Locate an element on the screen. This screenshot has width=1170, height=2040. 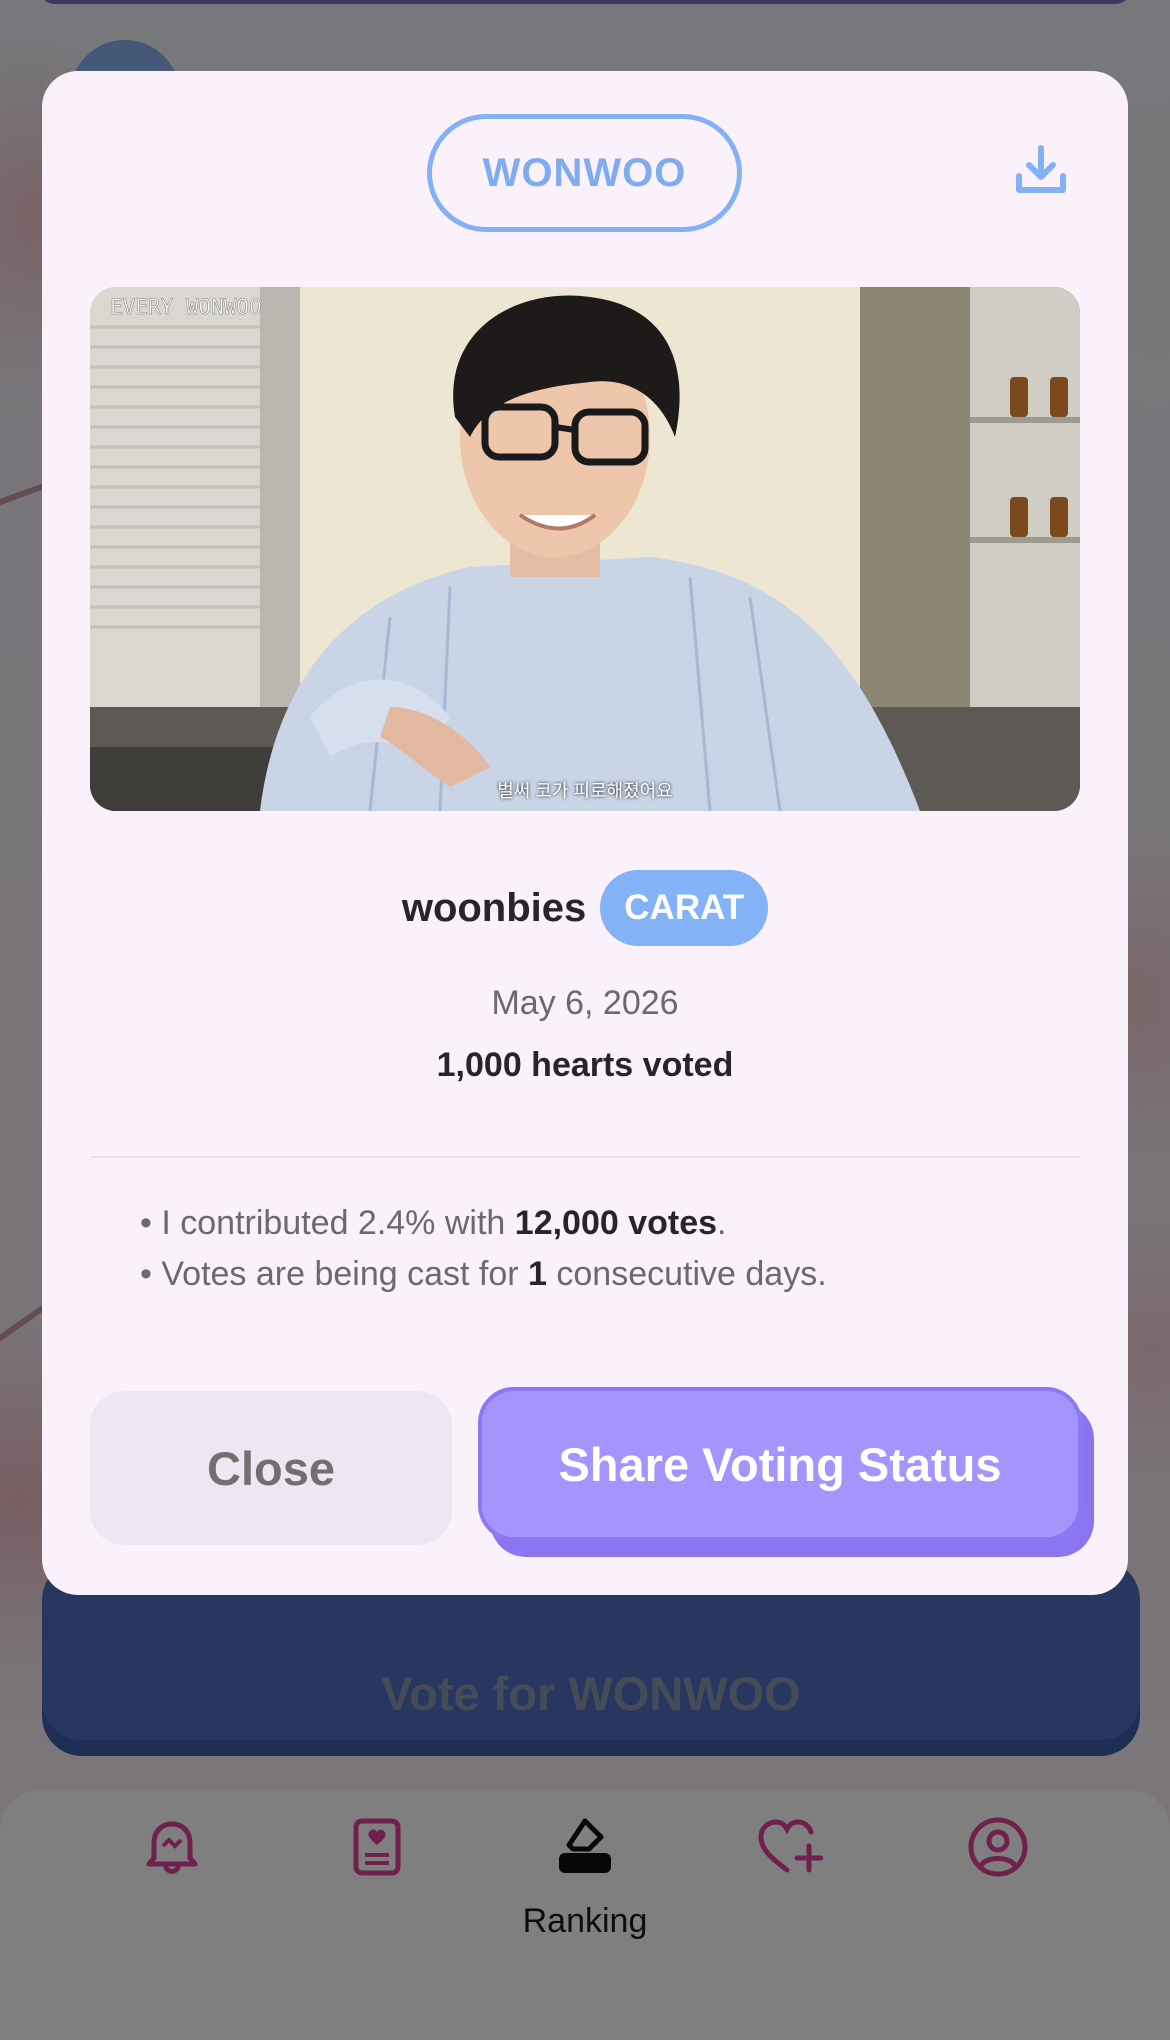
divider is located at coordinates (585, 1157).